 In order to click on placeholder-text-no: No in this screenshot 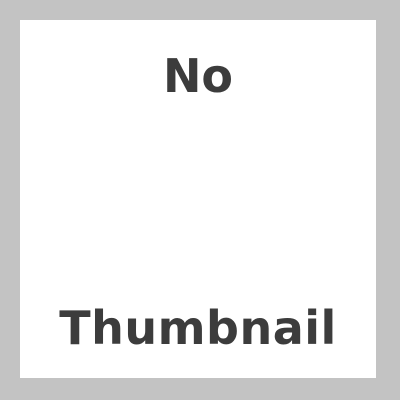, I will do `click(198, 76)`.